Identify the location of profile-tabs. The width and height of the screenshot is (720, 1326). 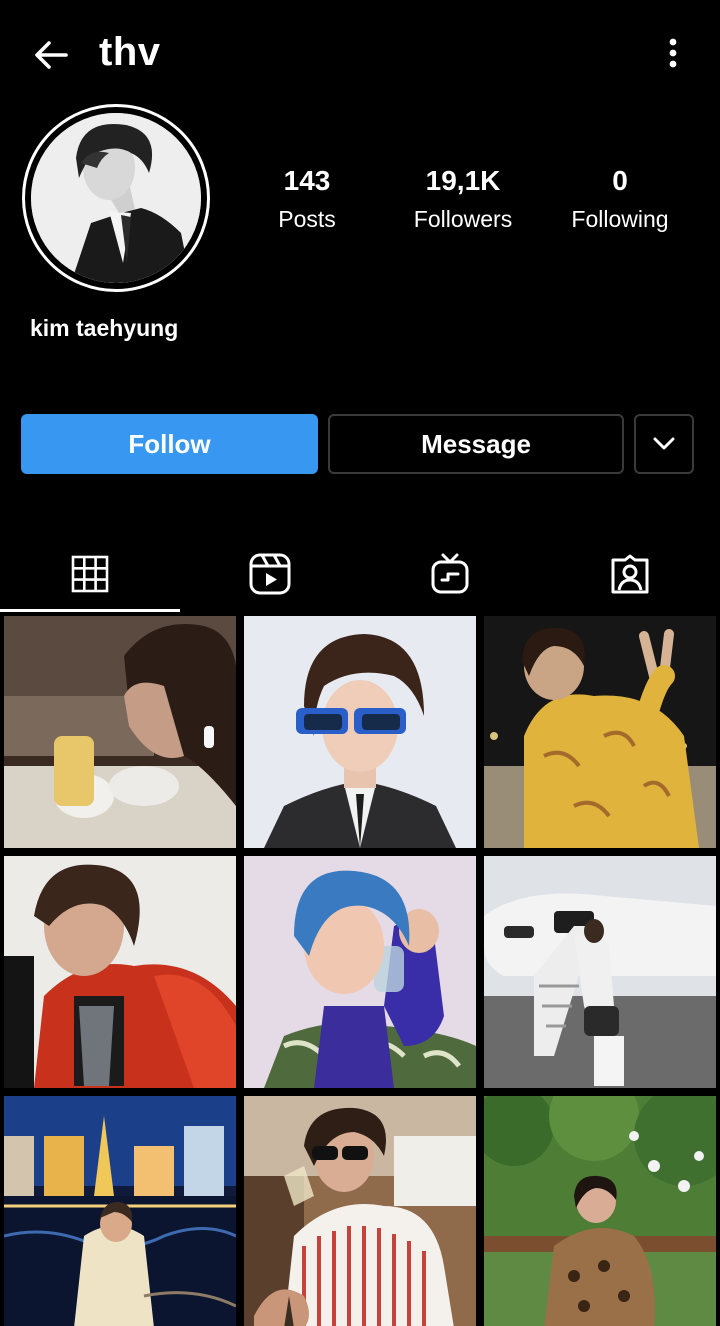
(360, 574).